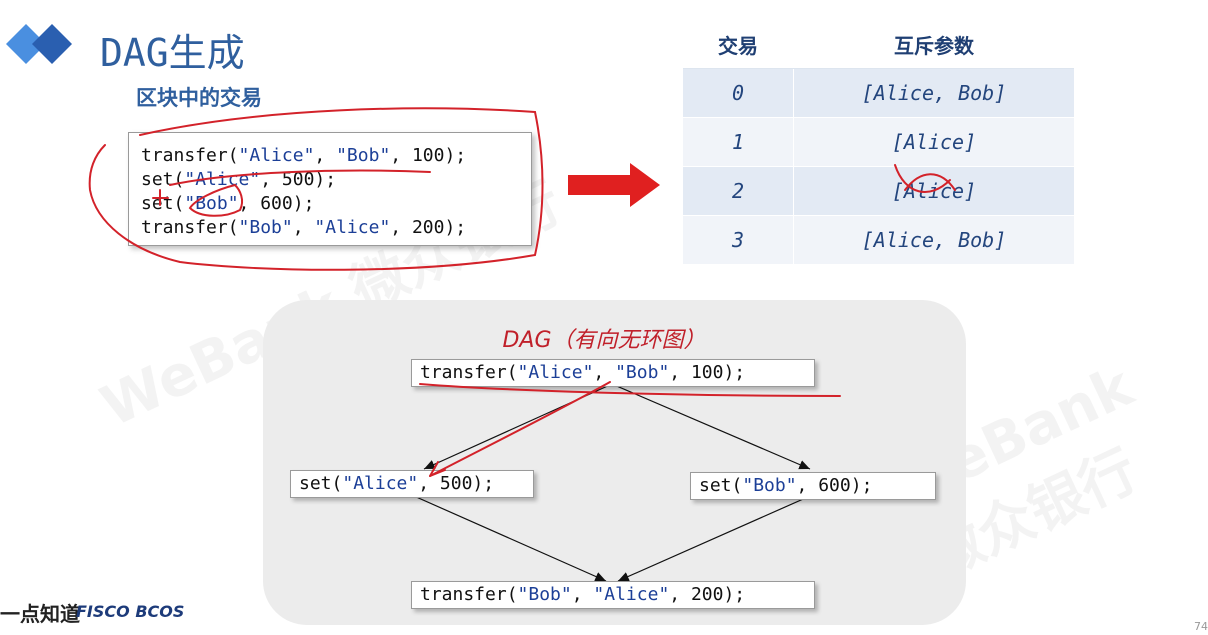 The width and height of the screenshot is (1208, 635). What do you see at coordinates (304, 227) in the screenshot?
I see `code-line: transfer("Bob", "Alice", 200);` at bounding box center [304, 227].